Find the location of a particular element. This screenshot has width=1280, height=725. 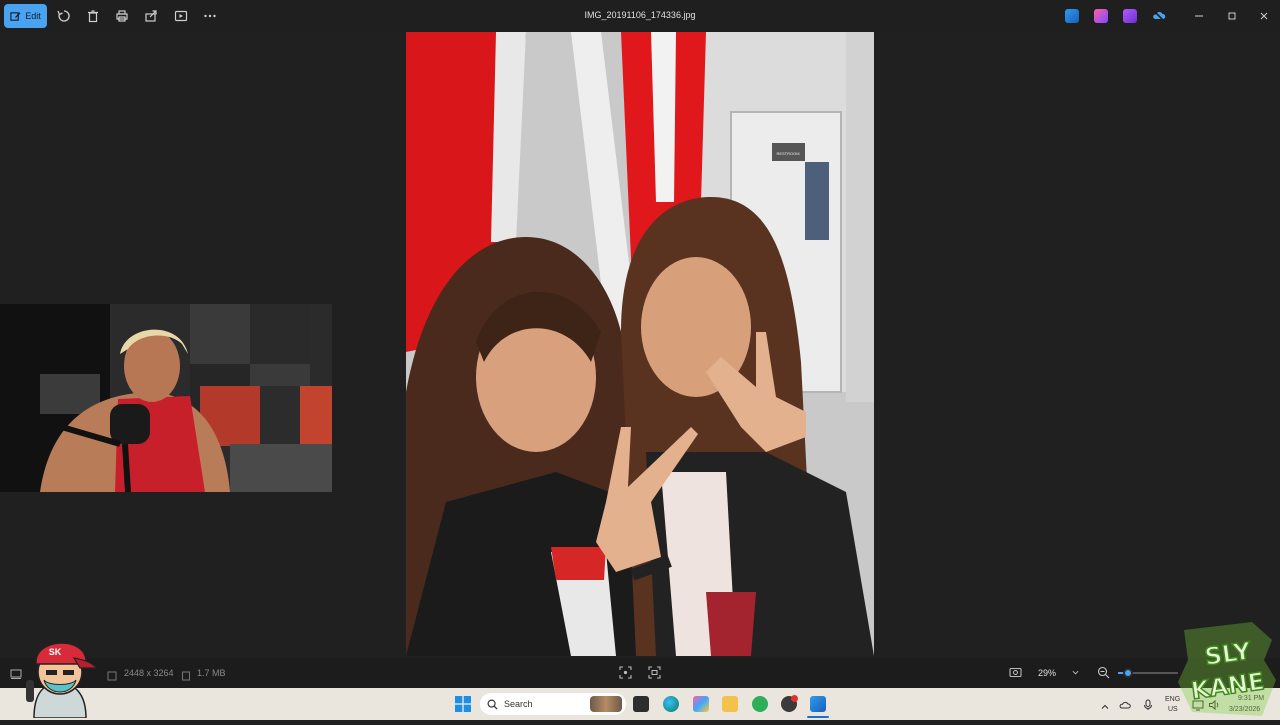

active-app-indicator is located at coordinates (818, 717).